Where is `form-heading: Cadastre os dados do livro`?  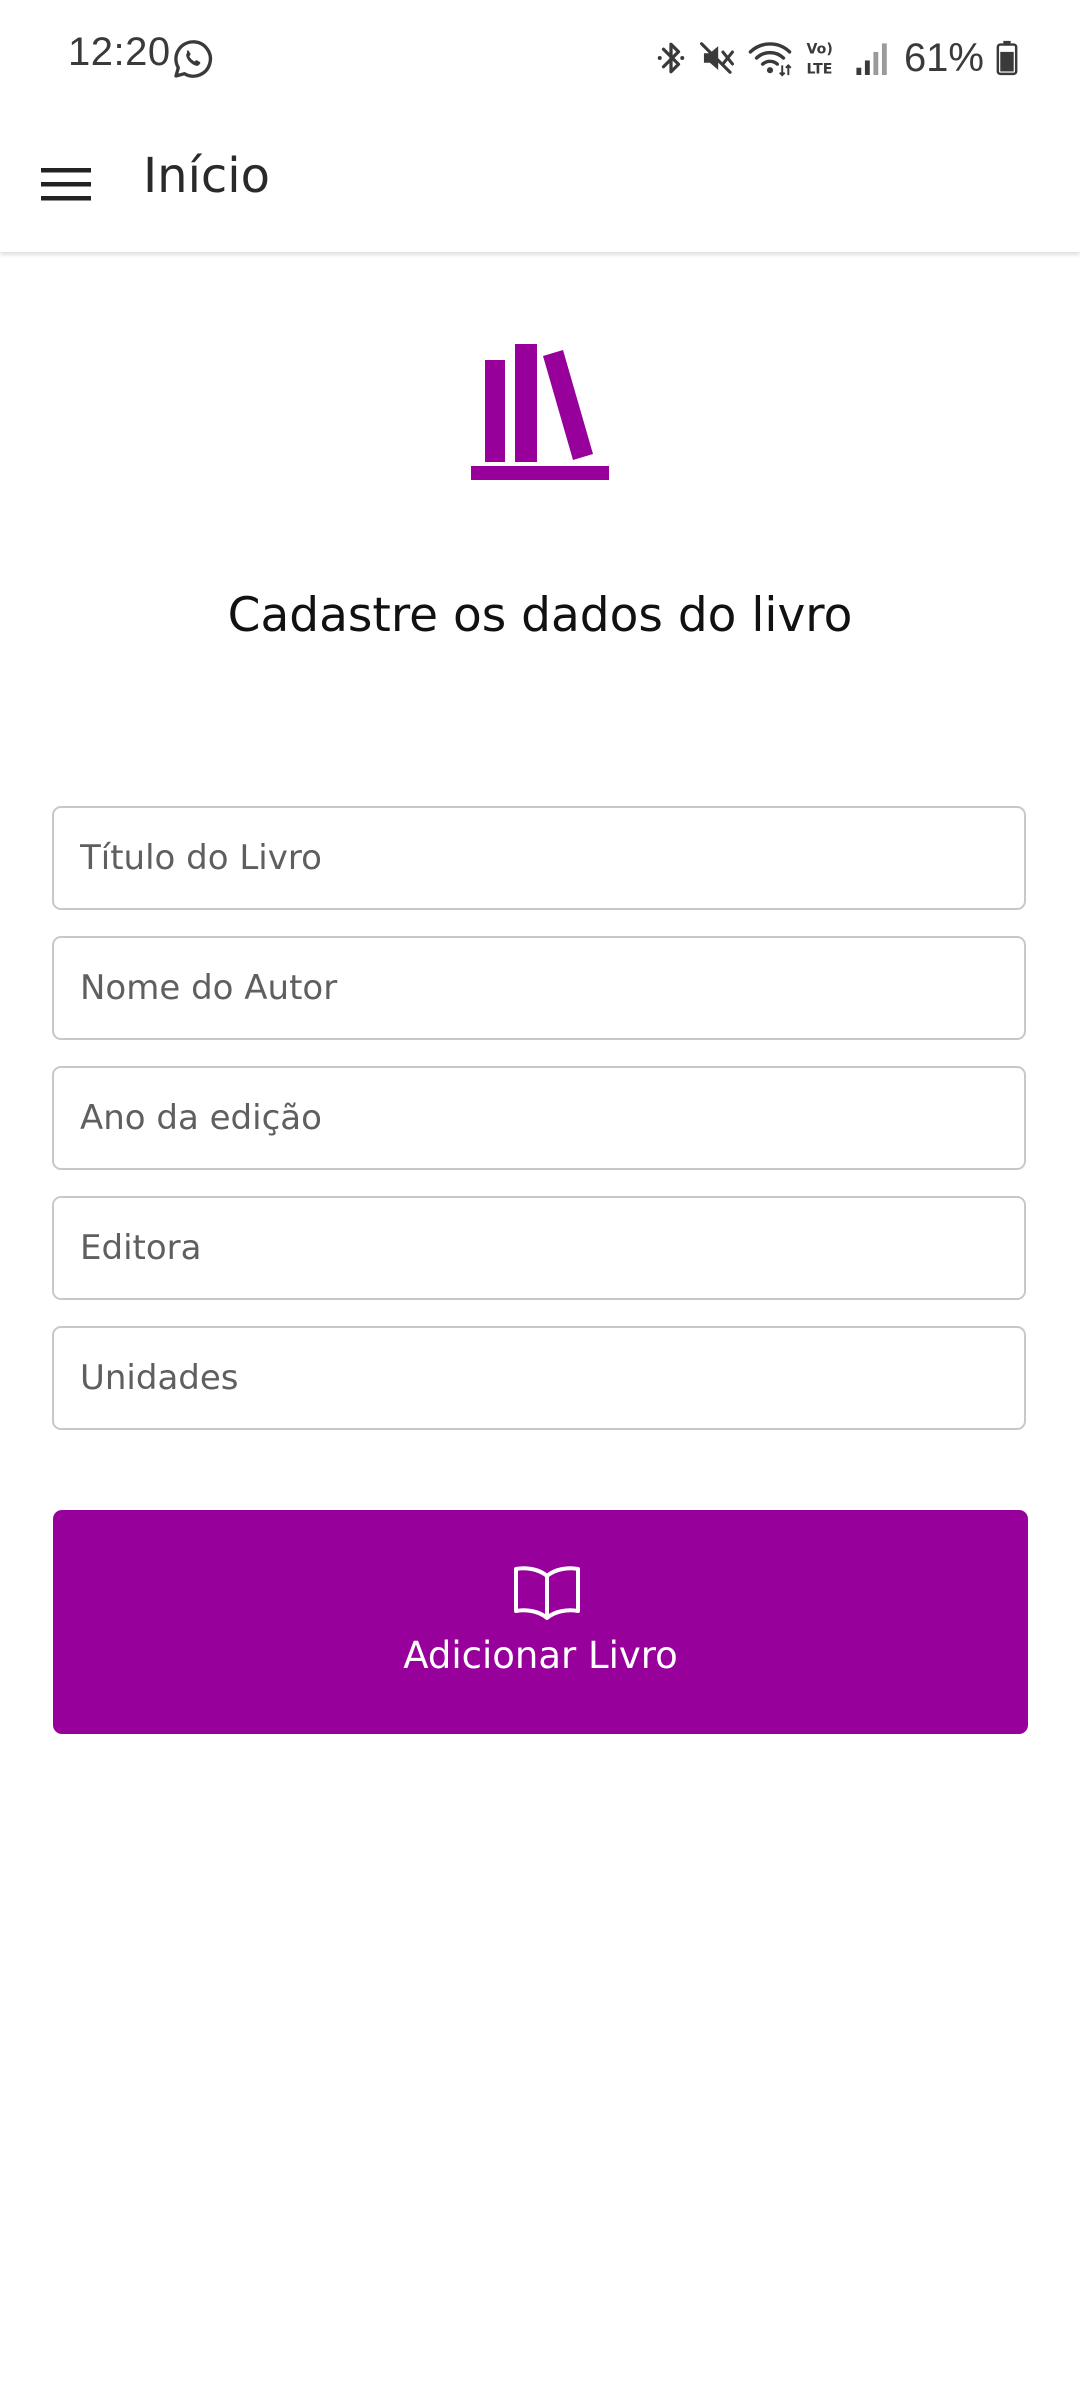
form-heading: Cadastre os dados do livro is located at coordinates (540, 615).